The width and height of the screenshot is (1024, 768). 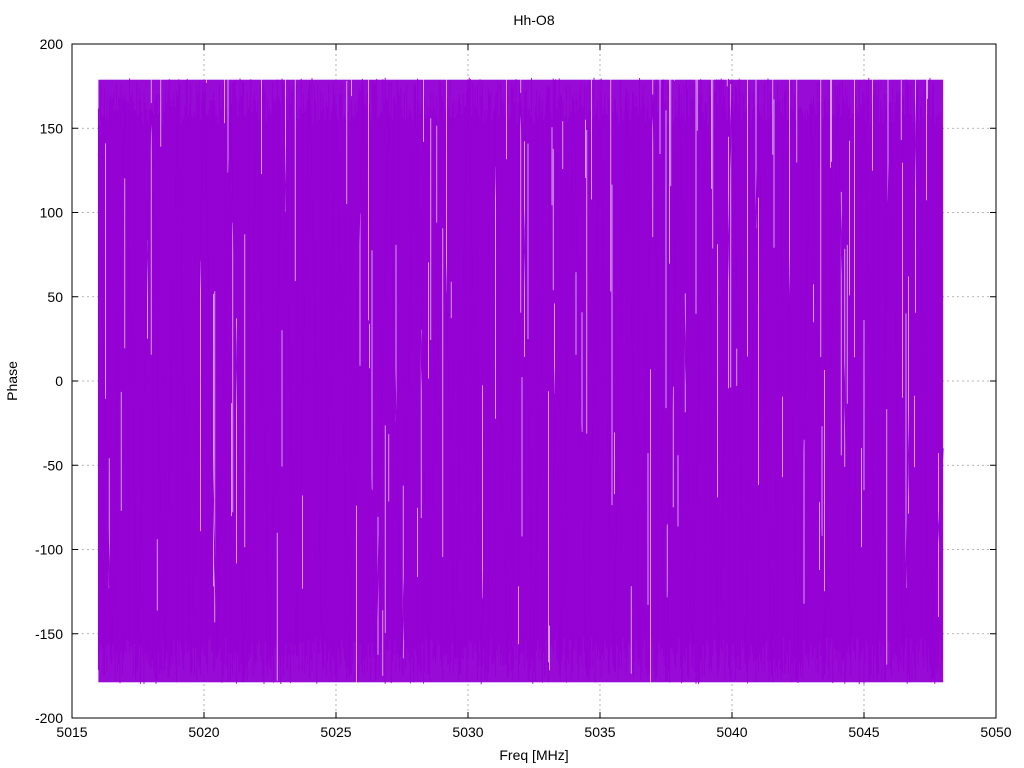 I want to click on y-tick-label: 50, so click(x=55, y=297).